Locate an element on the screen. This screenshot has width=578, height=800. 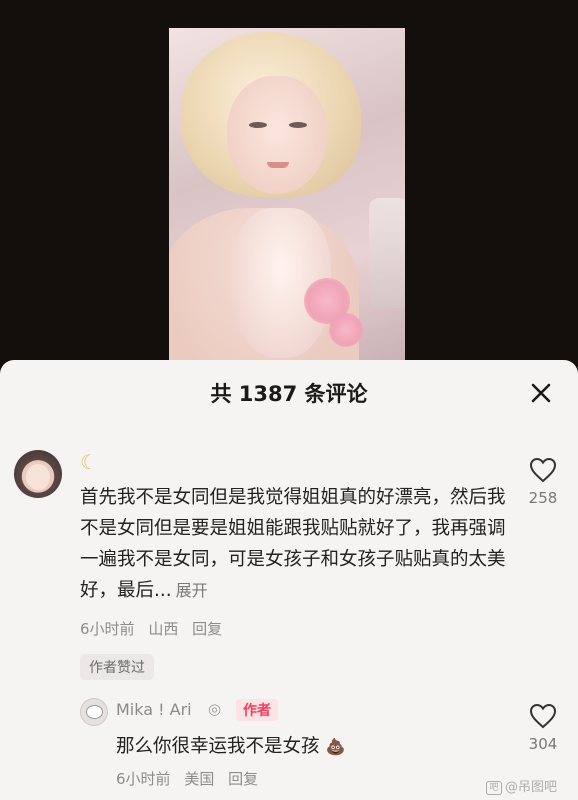
reply-reply-button: 回复 is located at coordinates (243, 779).